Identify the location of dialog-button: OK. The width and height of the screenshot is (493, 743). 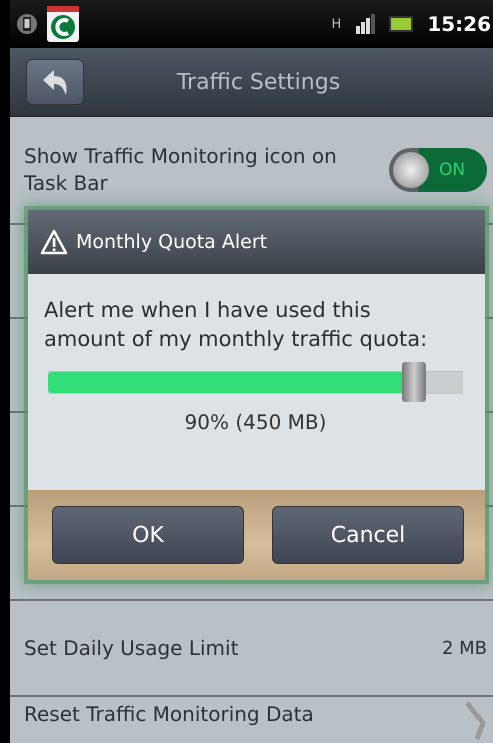
(148, 535).